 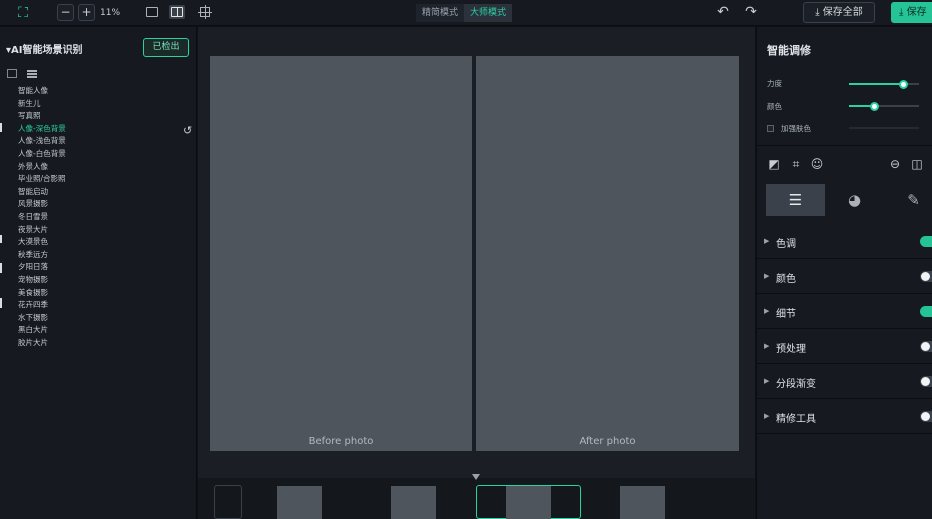 I want to click on scene-item: 智能人像, so click(x=42, y=91).